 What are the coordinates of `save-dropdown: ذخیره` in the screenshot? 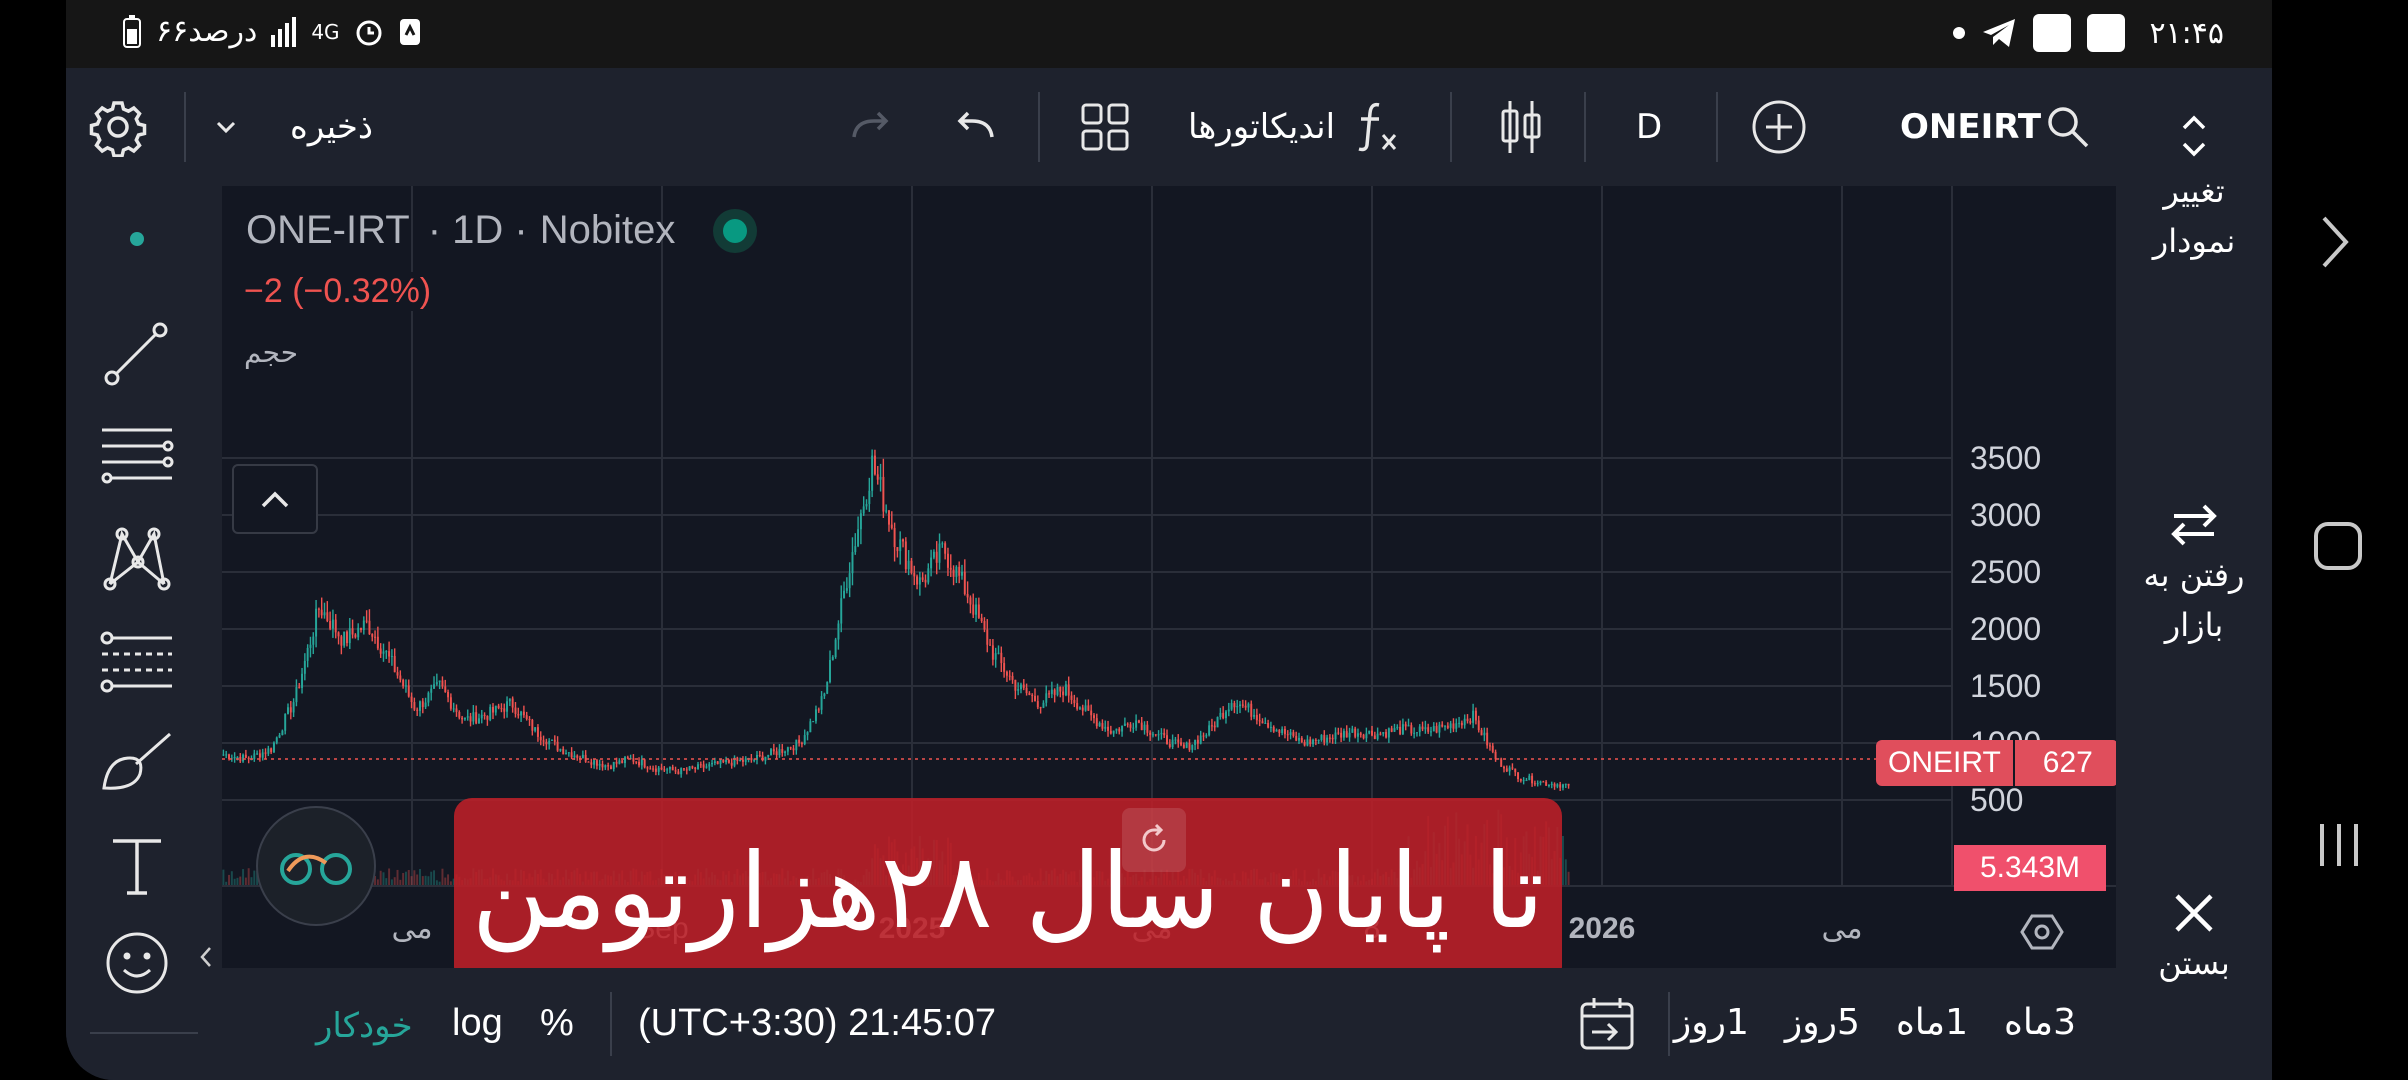 It's located at (289, 127).